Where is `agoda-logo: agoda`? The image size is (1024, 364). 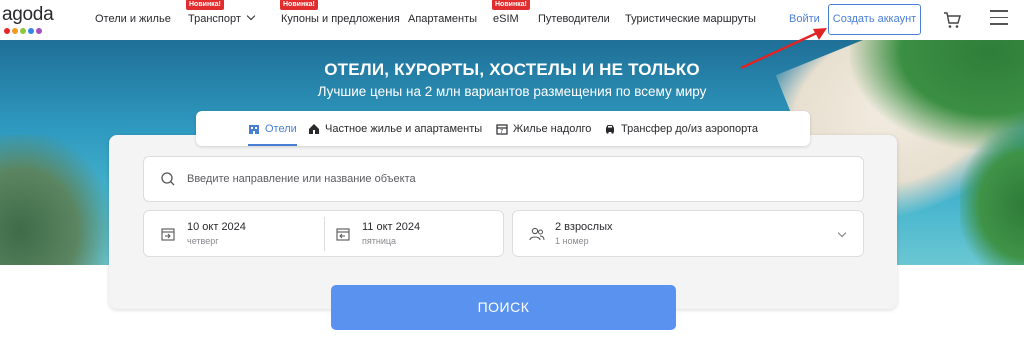 agoda-logo: agoda is located at coordinates (32, 20).